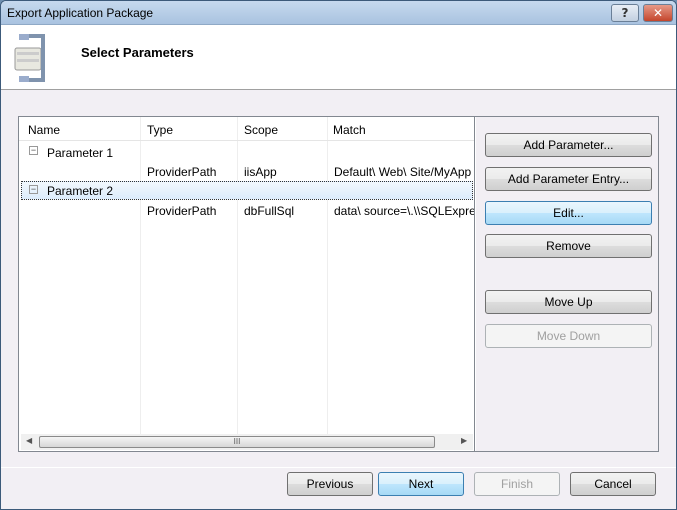  What do you see at coordinates (80, 153) in the screenshot?
I see `parameter-name: Parameter 1` at bounding box center [80, 153].